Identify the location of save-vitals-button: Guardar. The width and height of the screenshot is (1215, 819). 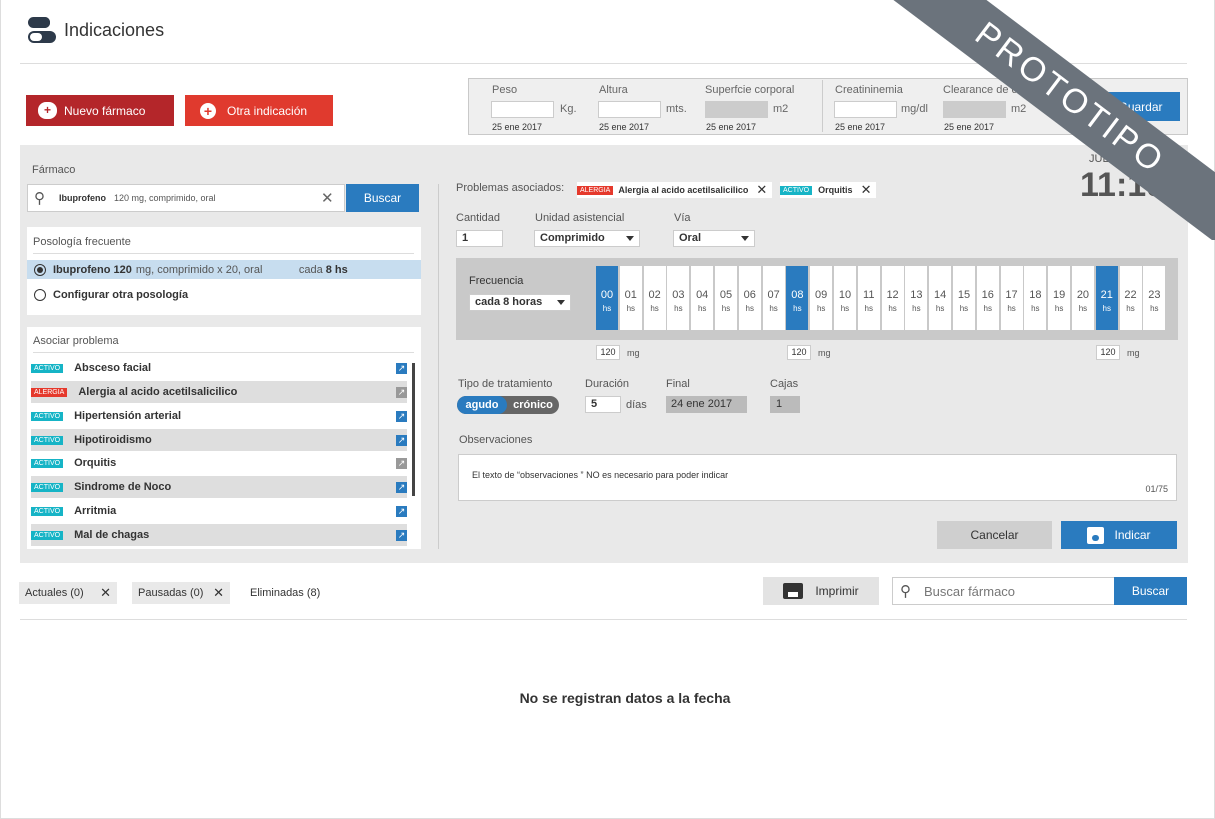
(1131, 106).